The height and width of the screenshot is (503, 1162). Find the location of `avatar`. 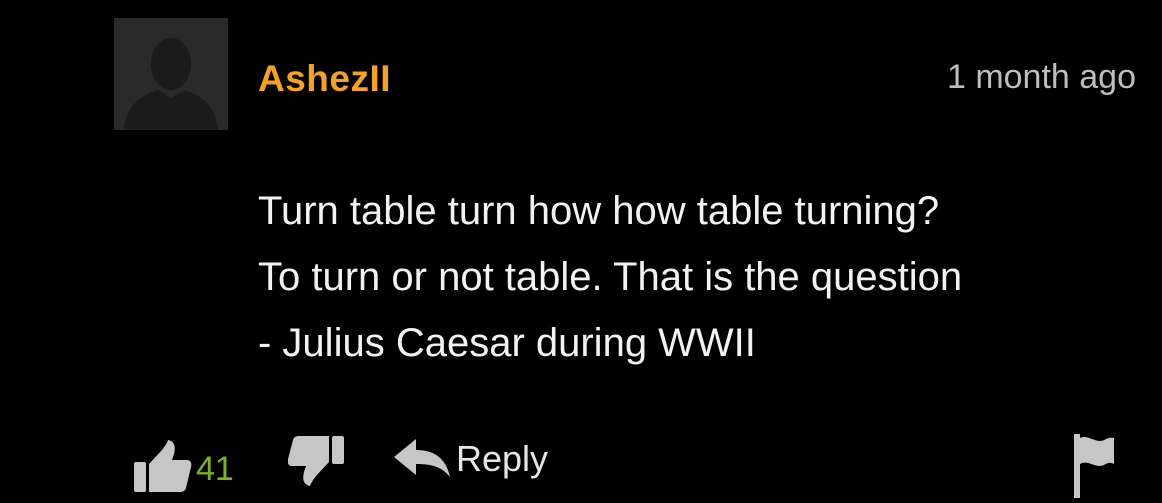

avatar is located at coordinates (171, 74).